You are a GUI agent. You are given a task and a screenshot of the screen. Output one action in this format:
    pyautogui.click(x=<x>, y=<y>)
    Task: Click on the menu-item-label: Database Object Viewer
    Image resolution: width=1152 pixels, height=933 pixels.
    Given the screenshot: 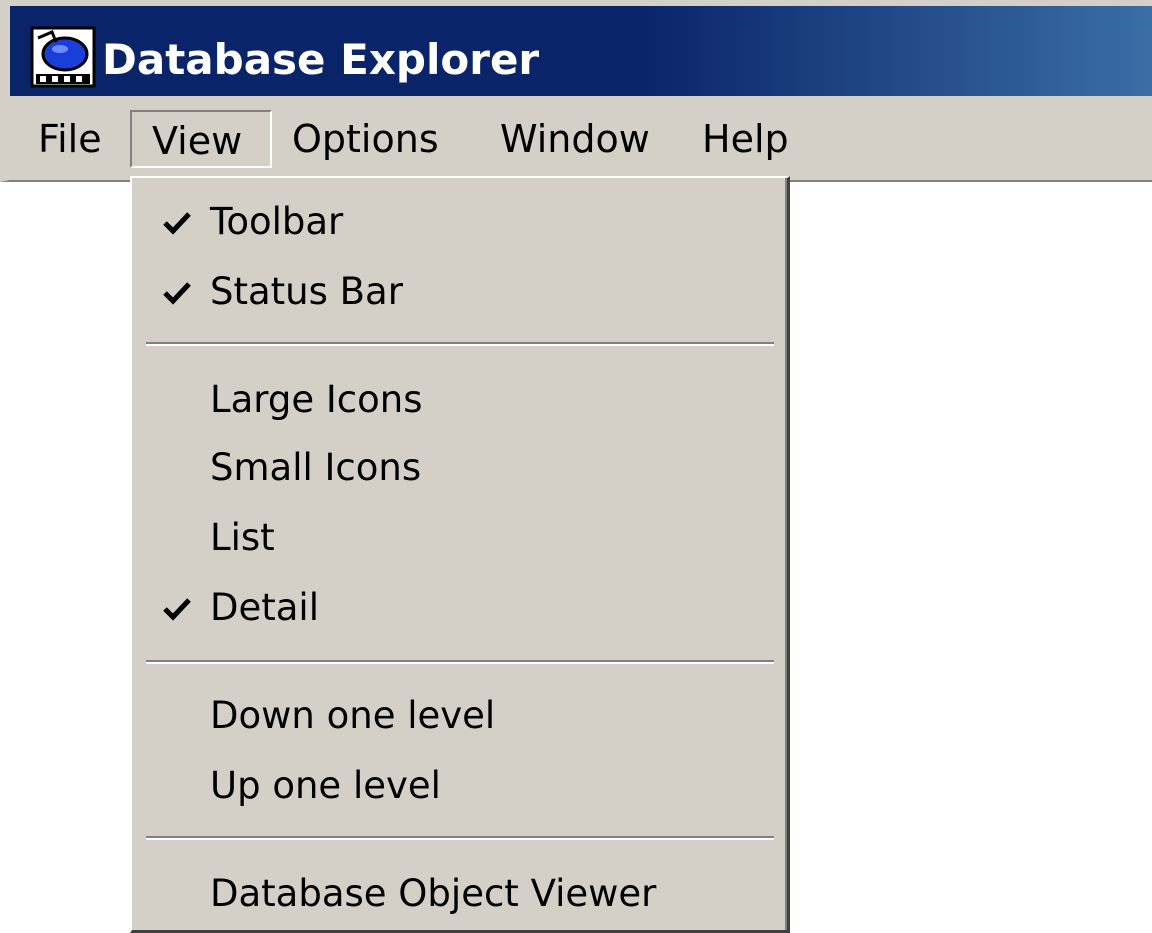 What is the action you would take?
    pyautogui.click(x=433, y=893)
    